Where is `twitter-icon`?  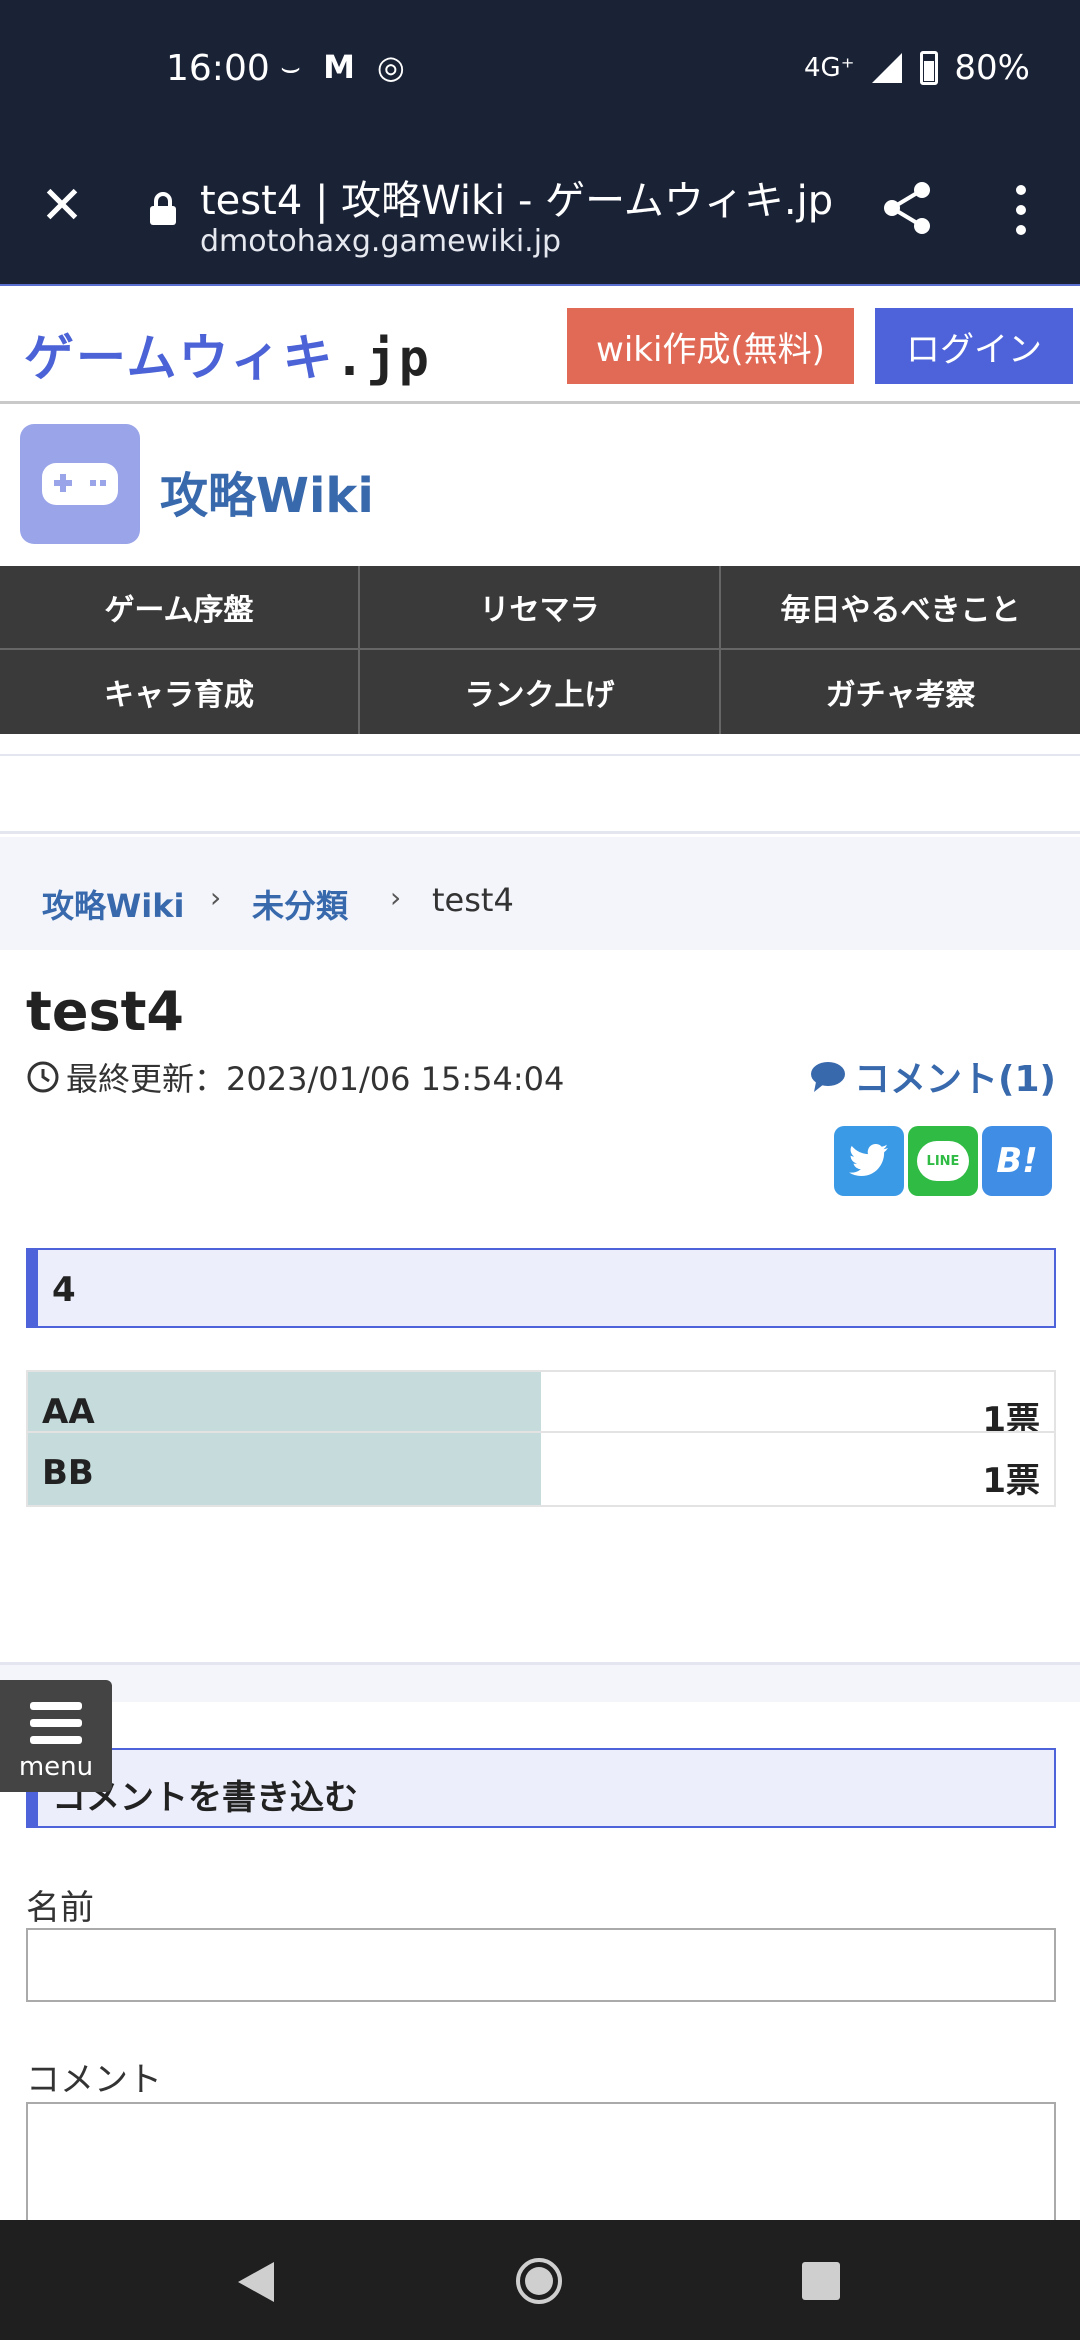 twitter-icon is located at coordinates (868, 1160).